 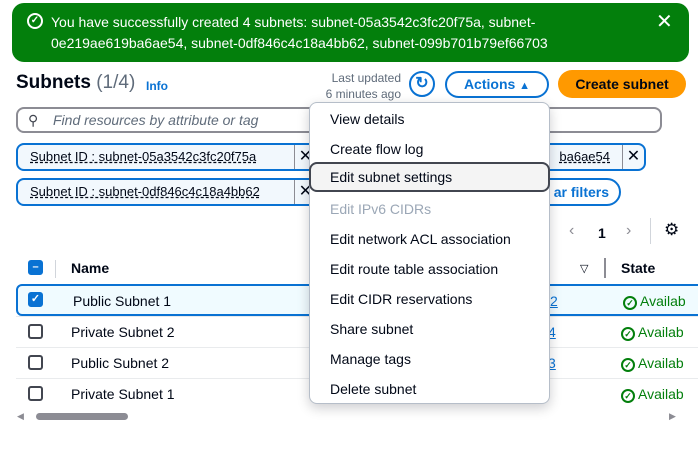 I want to click on caret-up-icon: ▲, so click(x=525, y=86).